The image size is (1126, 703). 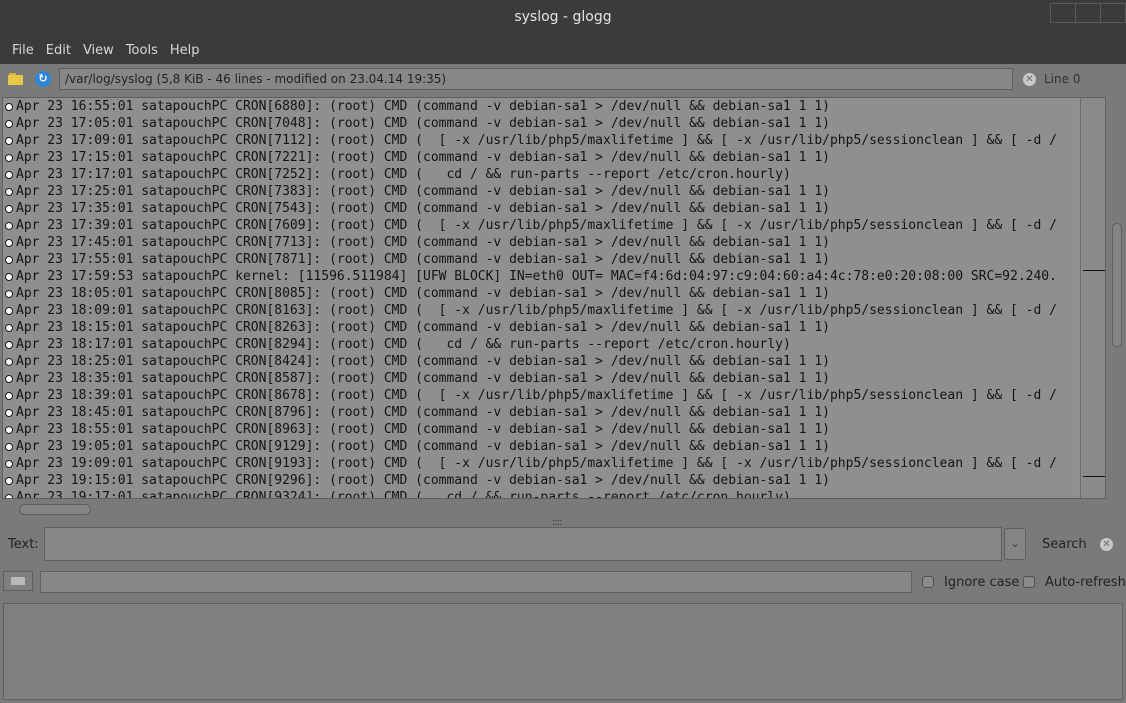 I want to click on horizontal-scroll-thumb, so click(x=55, y=509).